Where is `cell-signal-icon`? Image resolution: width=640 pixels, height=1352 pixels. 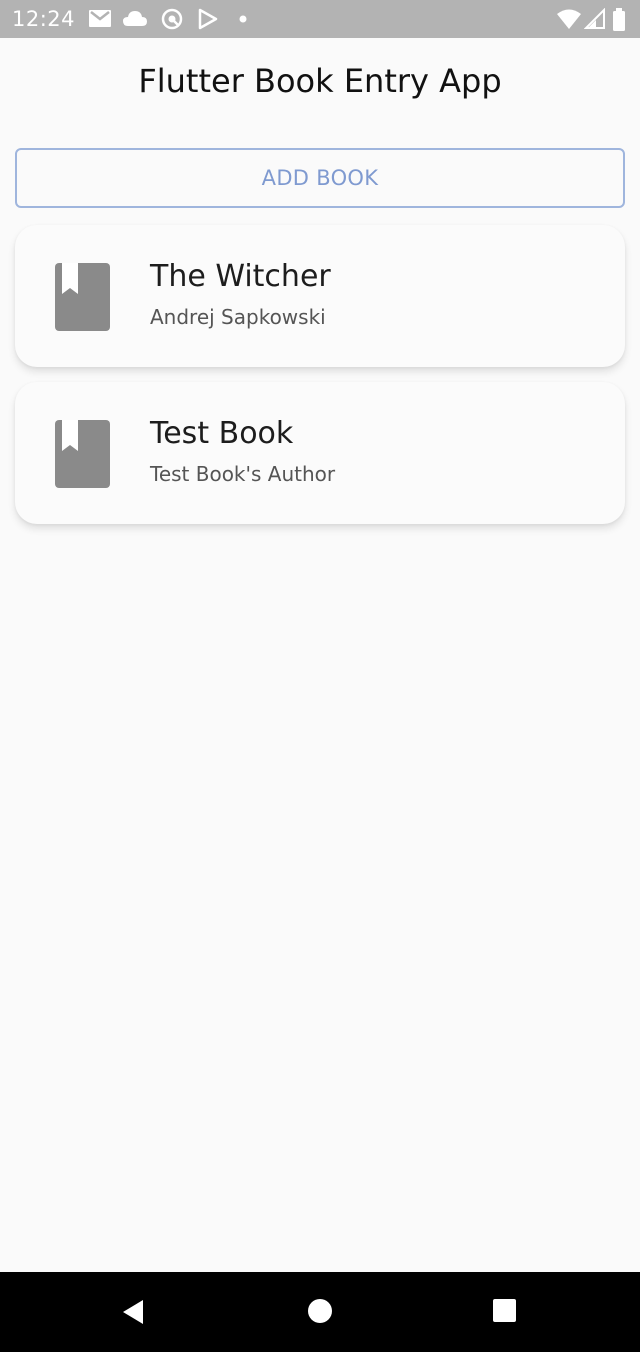
cell-signal-icon is located at coordinates (594, 18).